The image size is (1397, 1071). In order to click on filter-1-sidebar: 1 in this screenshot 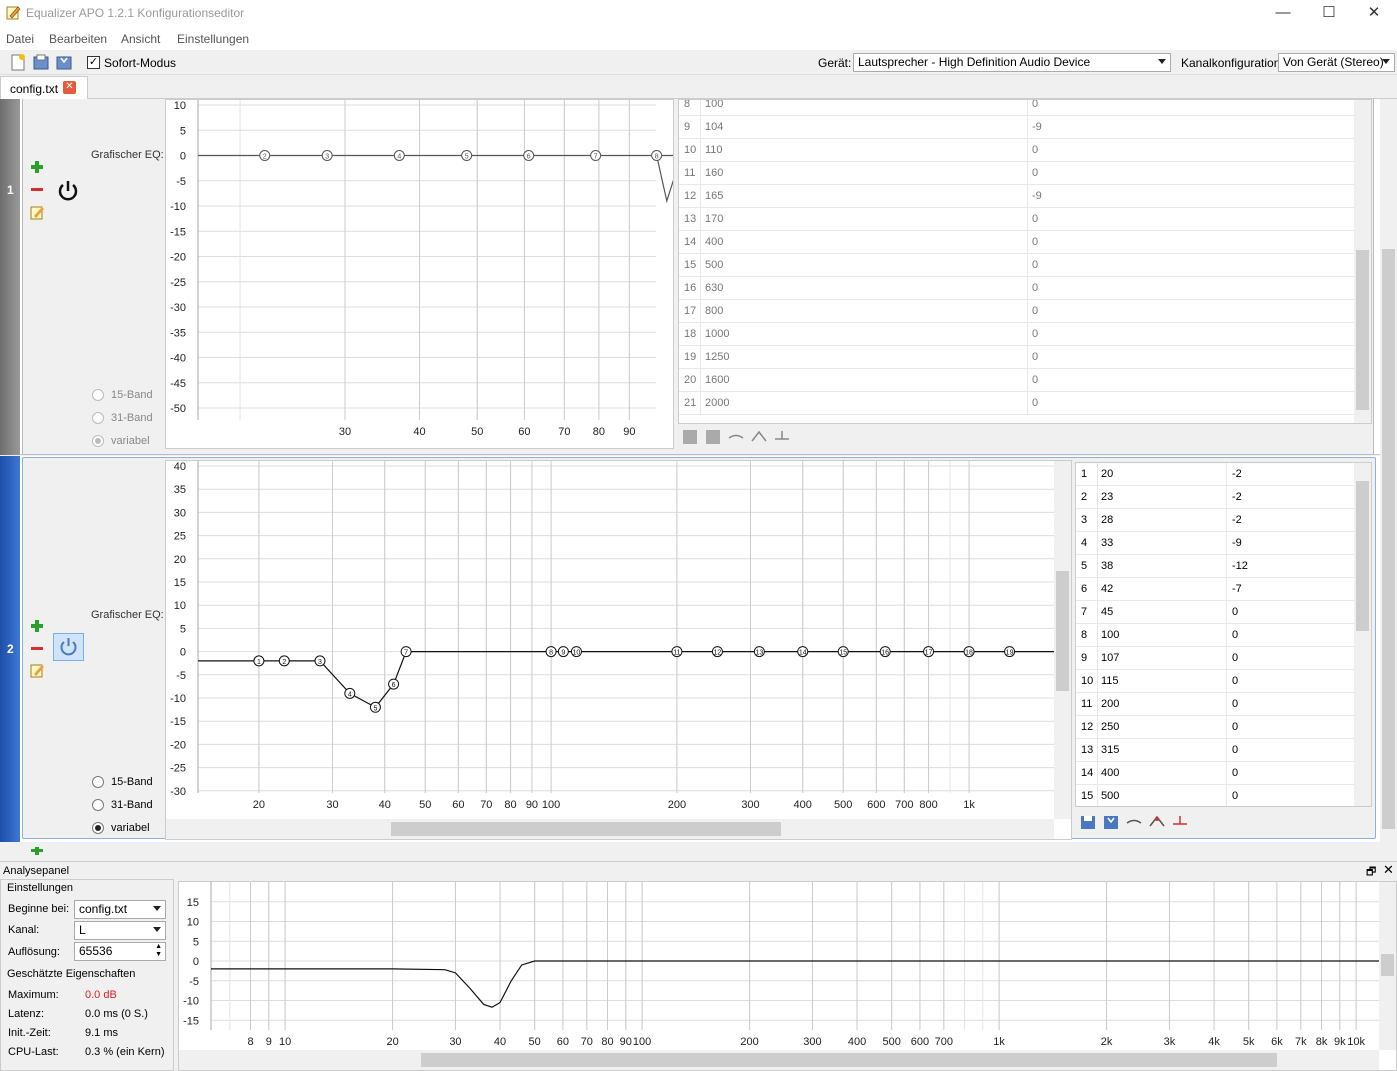, I will do `click(10, 277)`.